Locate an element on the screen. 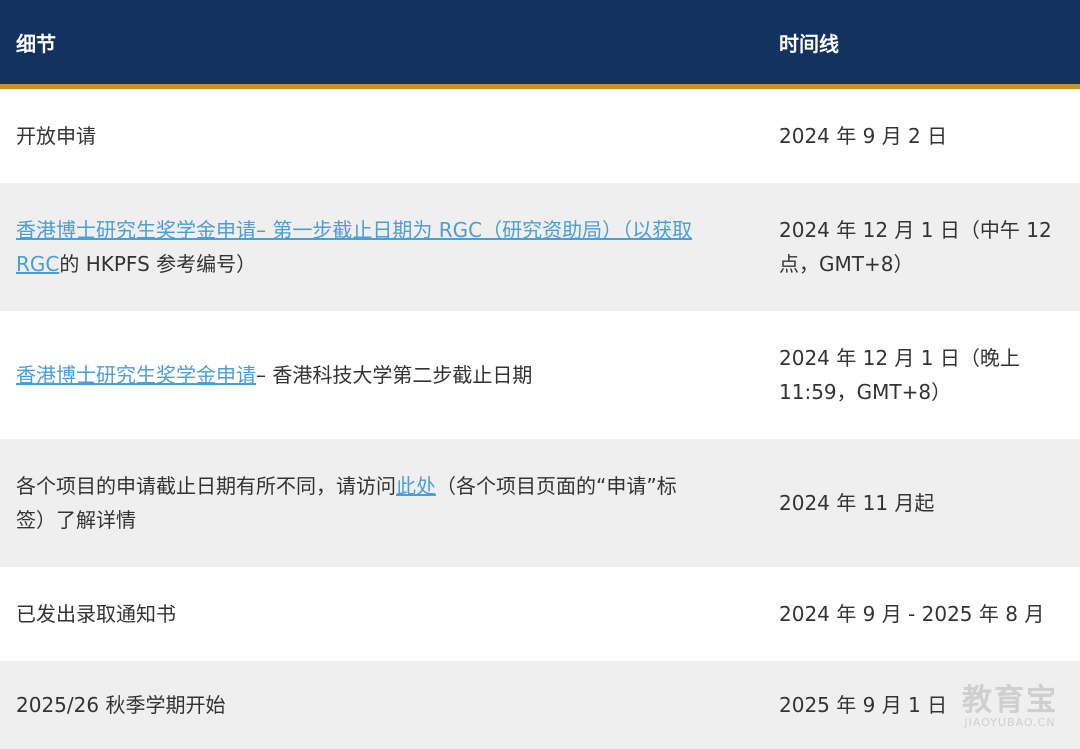 The height and width of the screenshot is (749, 1080). table-row: 已发出录取通知书 2024 年 9 月 - 2025 年 8 月 is located at coordinates (540, 614).